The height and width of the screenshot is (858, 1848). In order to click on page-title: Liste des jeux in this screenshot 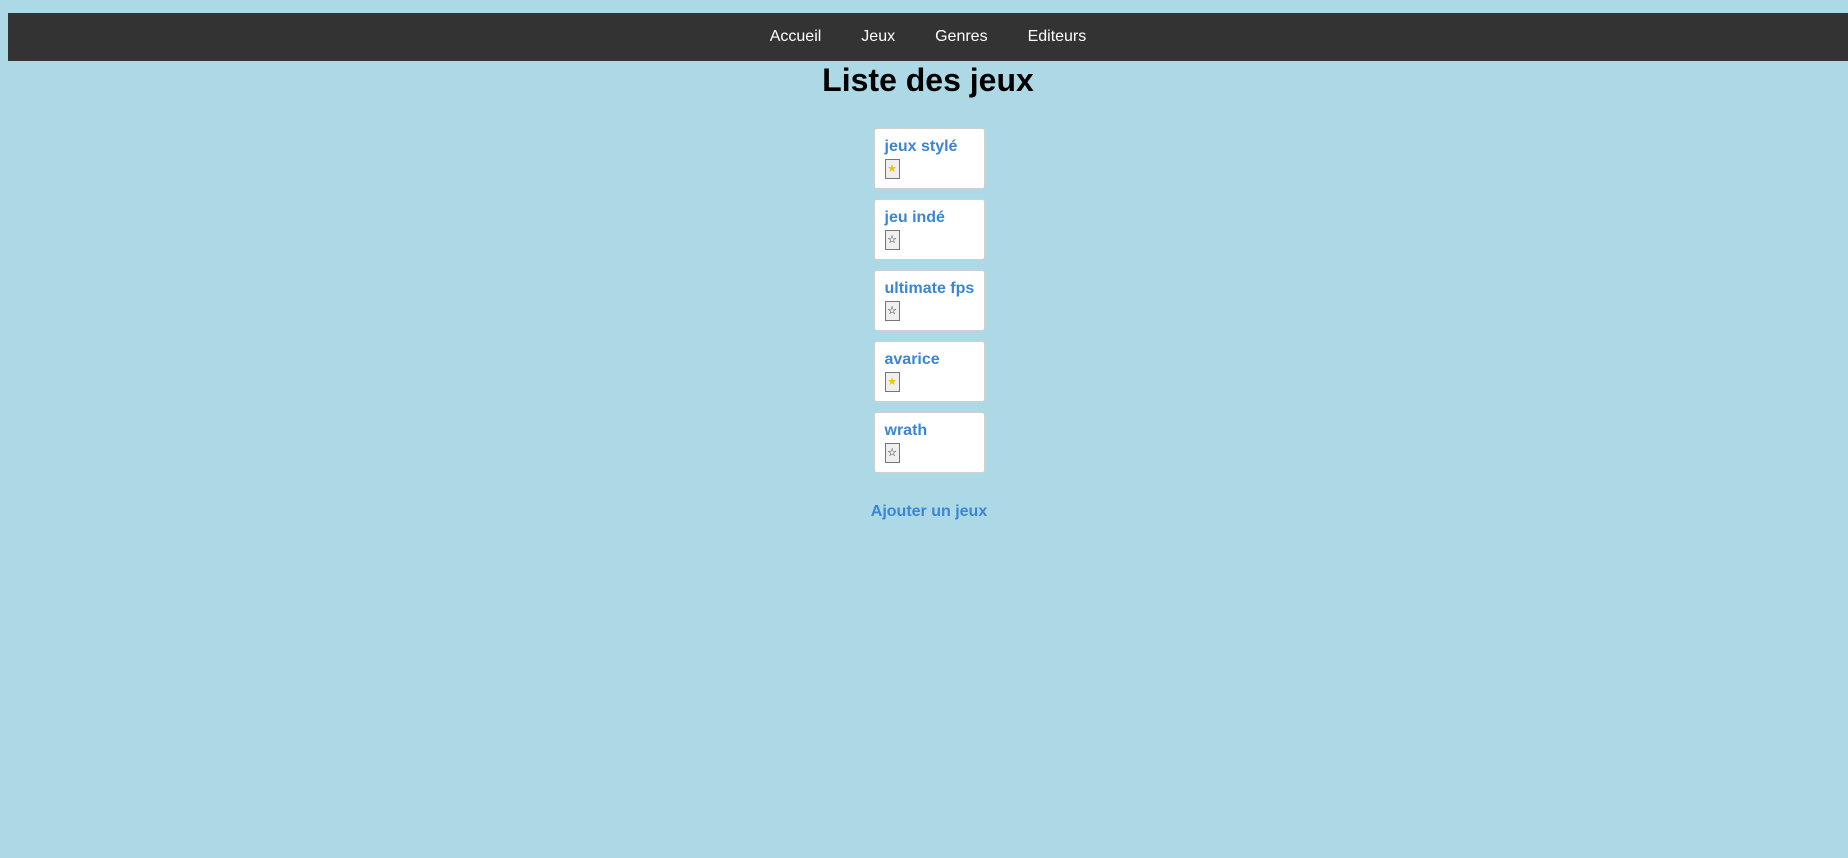, I will do `click(928, 80)`.